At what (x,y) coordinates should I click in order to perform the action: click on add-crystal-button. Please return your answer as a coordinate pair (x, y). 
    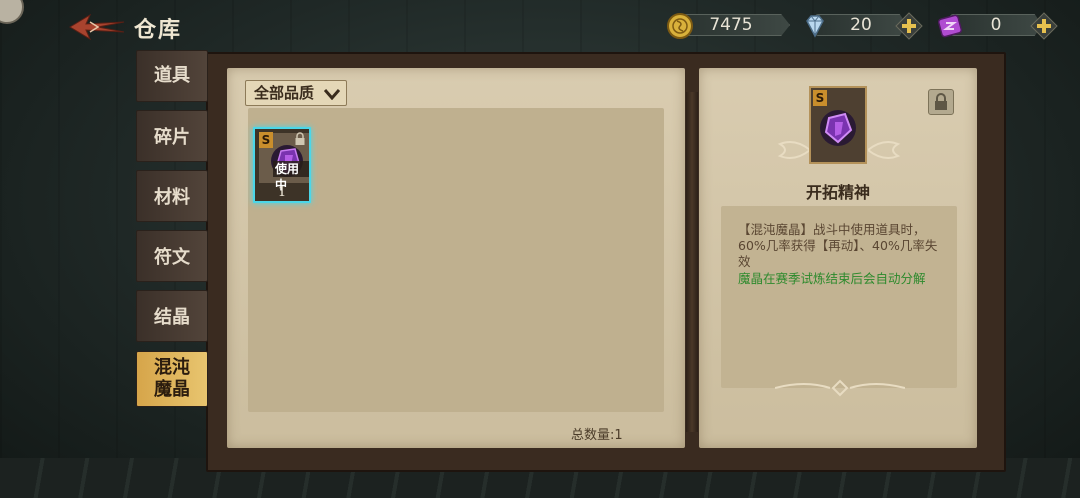
    Looking at the image, I should click on (1044, 26).